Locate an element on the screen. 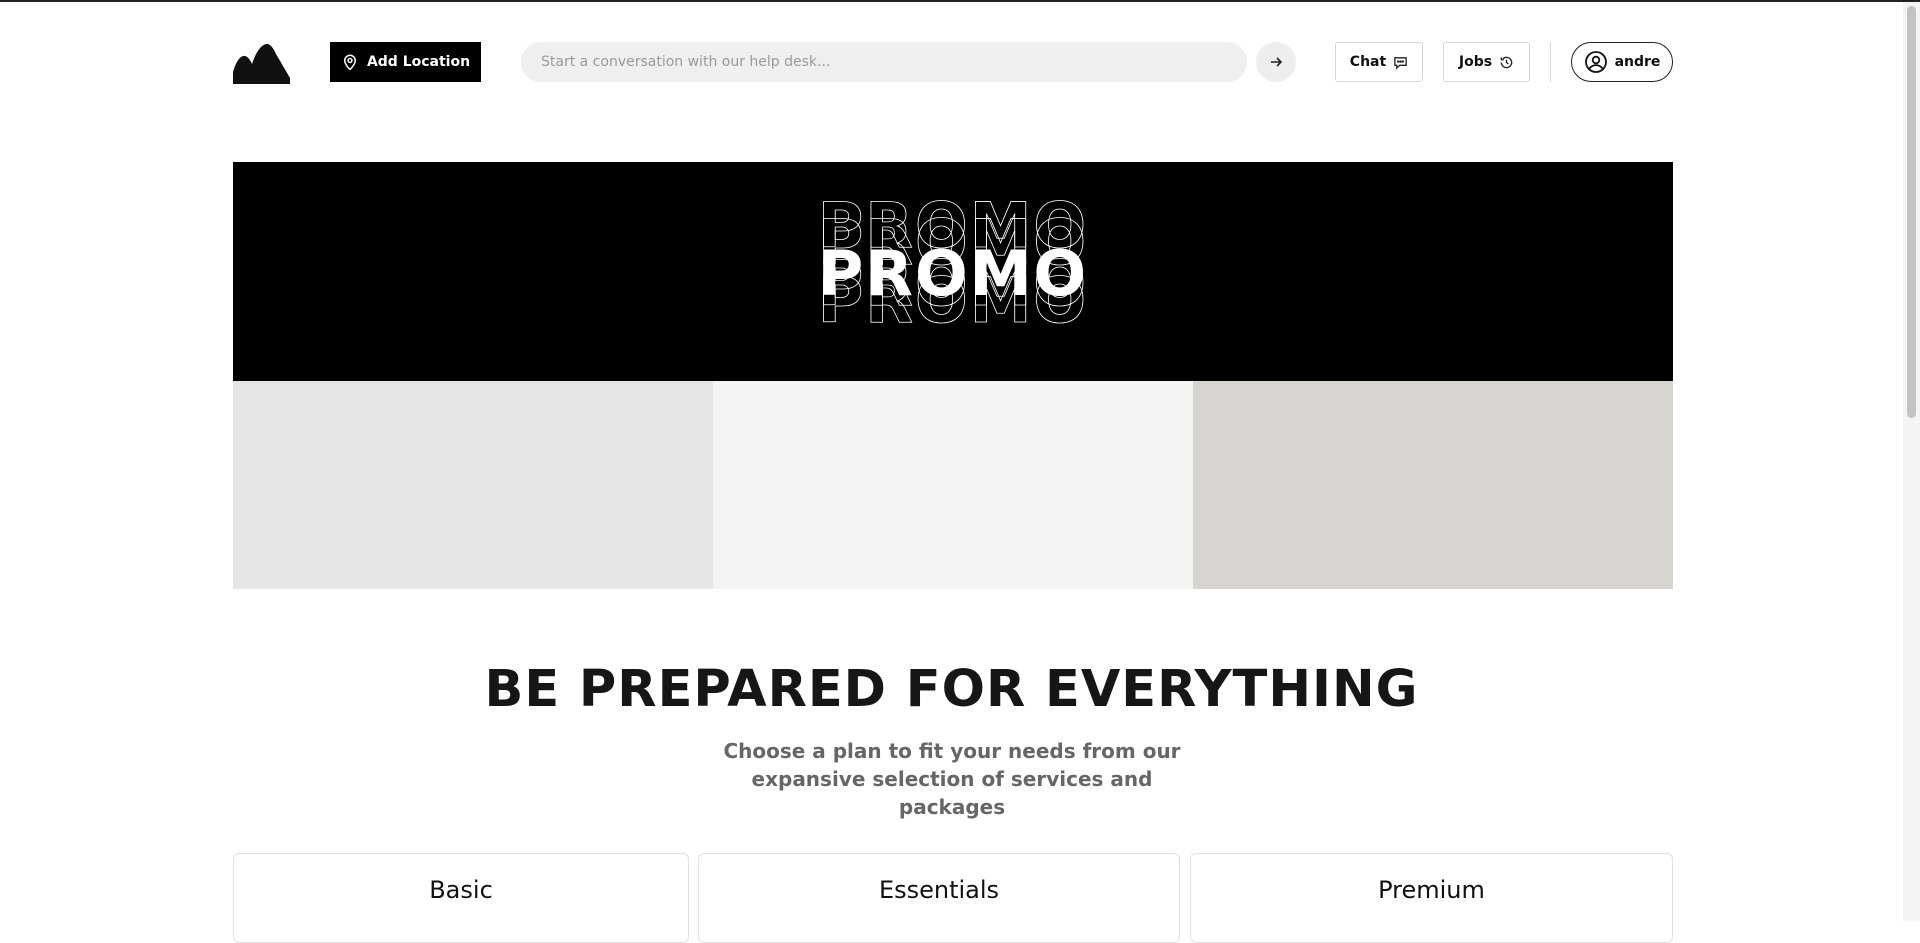 This screenshot has width=1920, height=943. plan-card-essentials: Essentials is located at coordinates (939, 898).